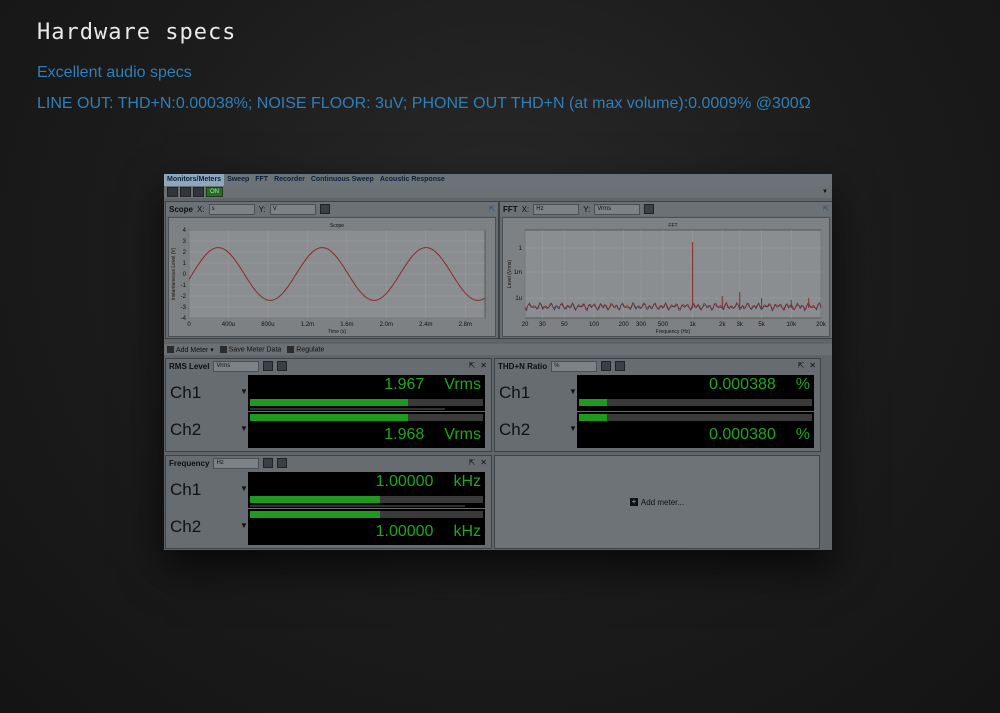 Image resolution: width=1000 pixels, height=713 pixels. What do you see at coordinates (606, 366) in the screenshot?
I see `thd-chart-icon` at bounding box center [606, 366].